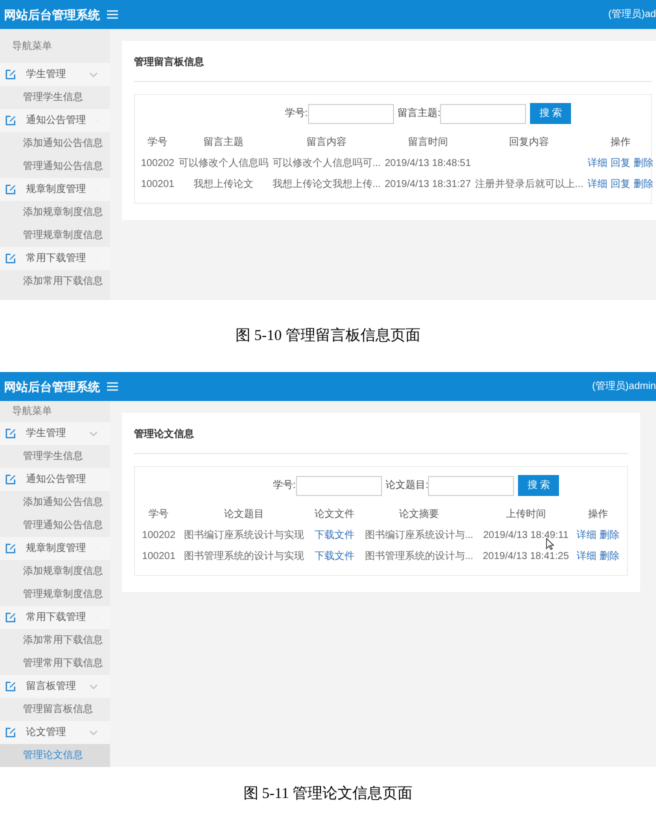 This screenshot has height=821, width=656. I want to click on user-label: (管理员)admin, so click(624, 386).